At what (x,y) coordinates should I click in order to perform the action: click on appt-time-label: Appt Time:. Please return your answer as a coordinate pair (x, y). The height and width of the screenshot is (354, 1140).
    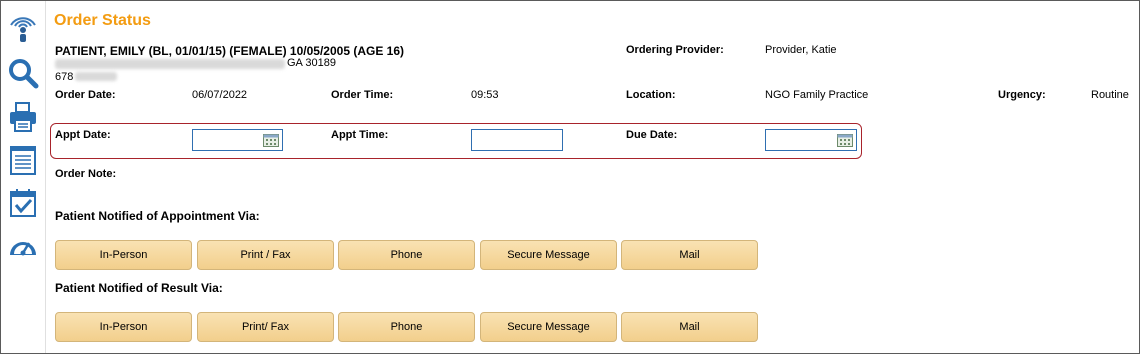
    Looking at the image, I should click on (360, 135).